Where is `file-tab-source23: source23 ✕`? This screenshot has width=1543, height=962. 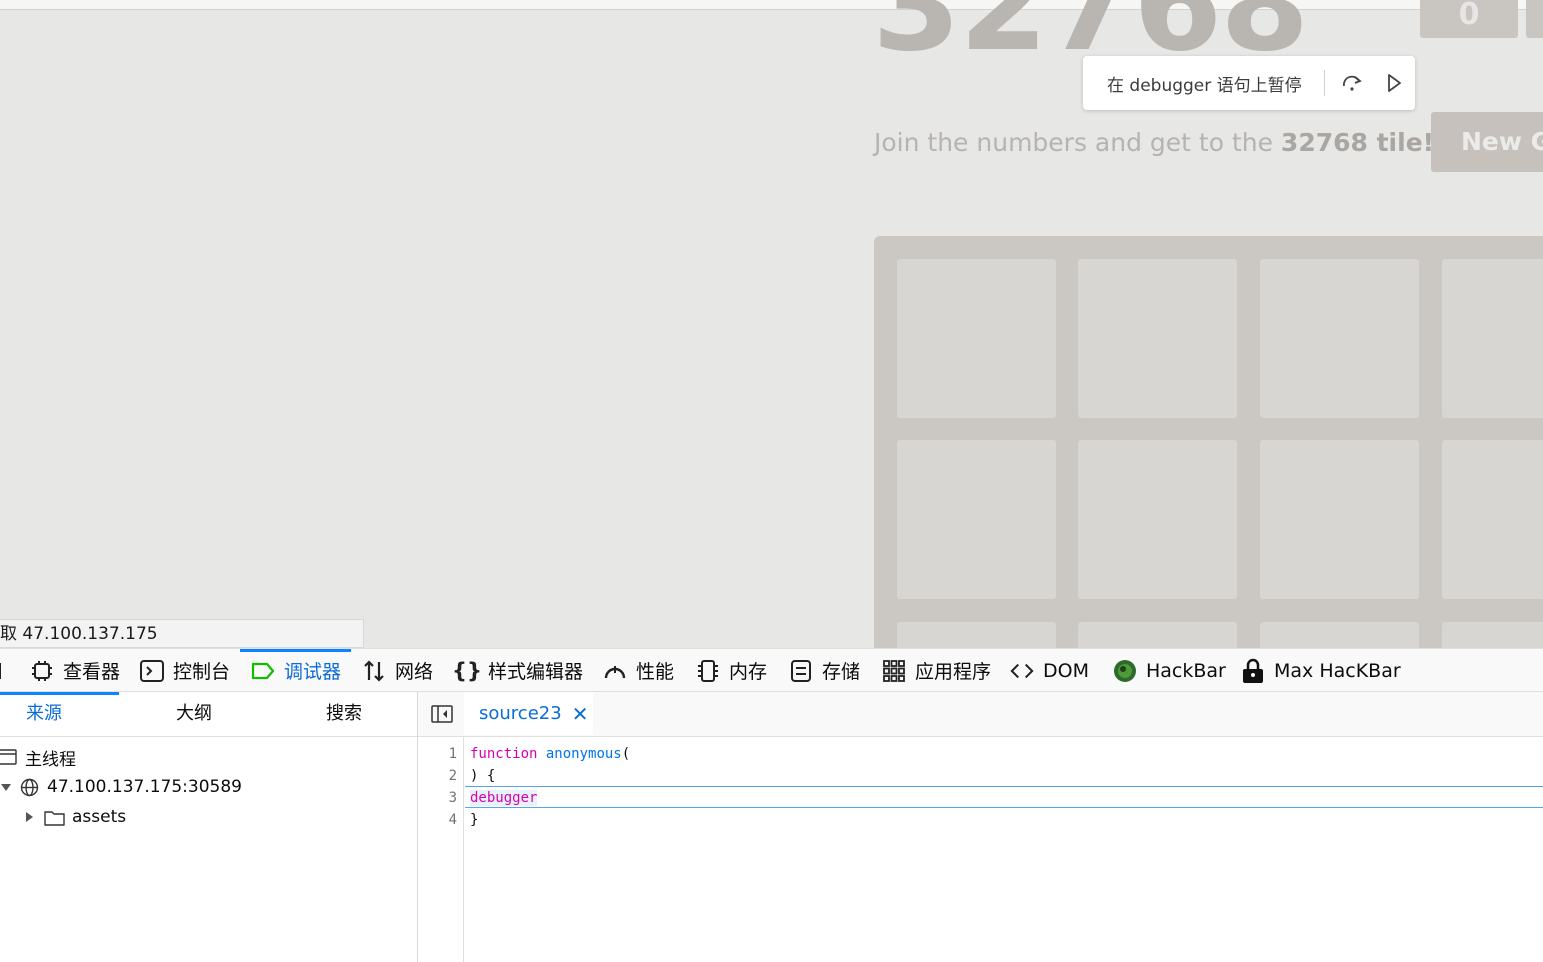
file-tab-source23: source23 ✕ is located at coordinates (528, 713).